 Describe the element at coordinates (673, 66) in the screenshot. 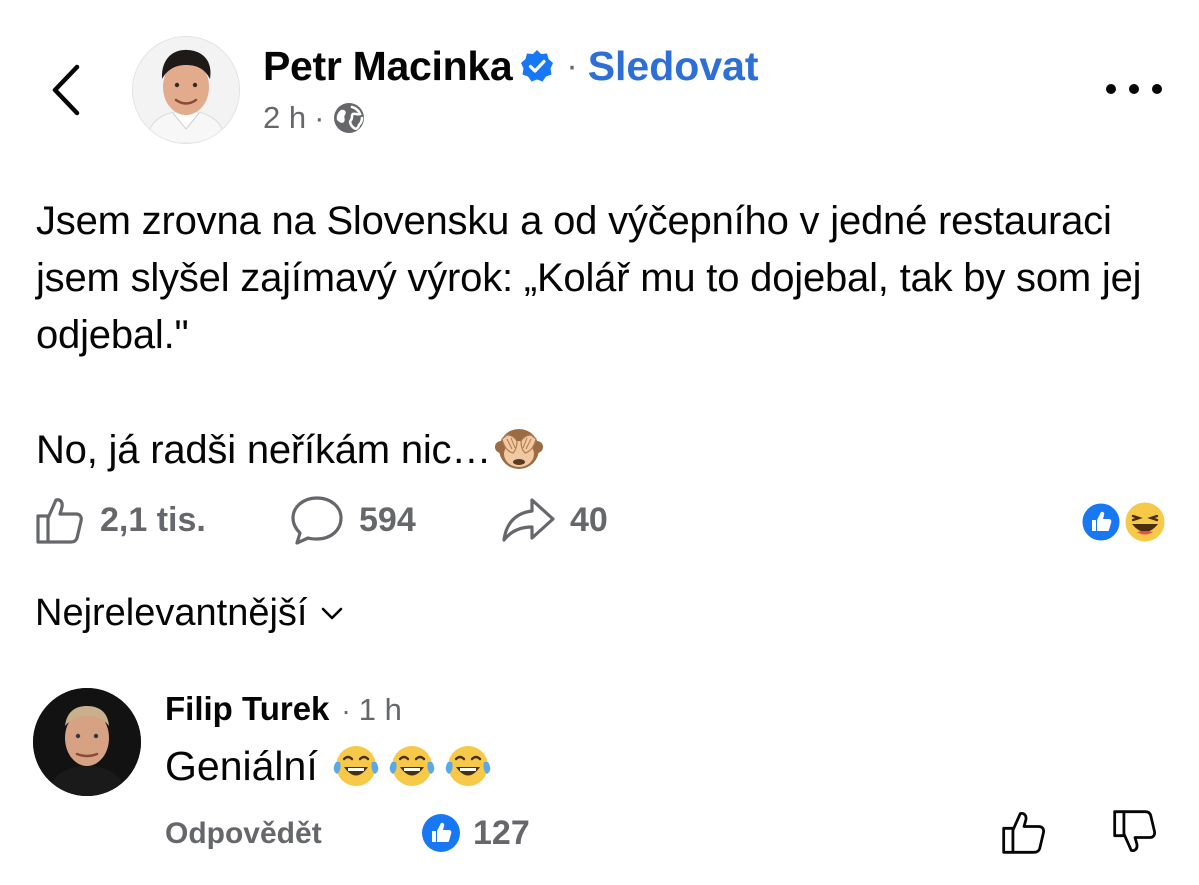

I see `follow-button: Sledovat` at that location.